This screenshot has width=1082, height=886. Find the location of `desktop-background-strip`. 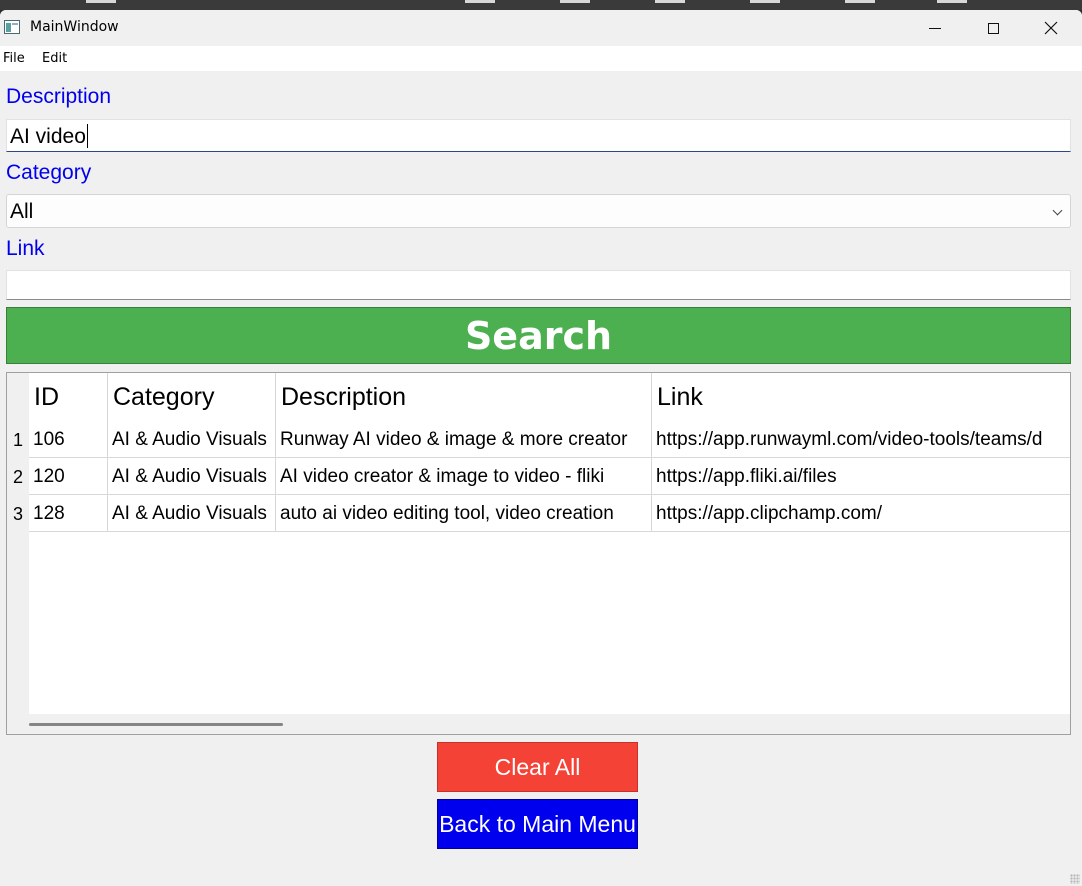

desktop-background-strip is located at coordinates (541, 5).